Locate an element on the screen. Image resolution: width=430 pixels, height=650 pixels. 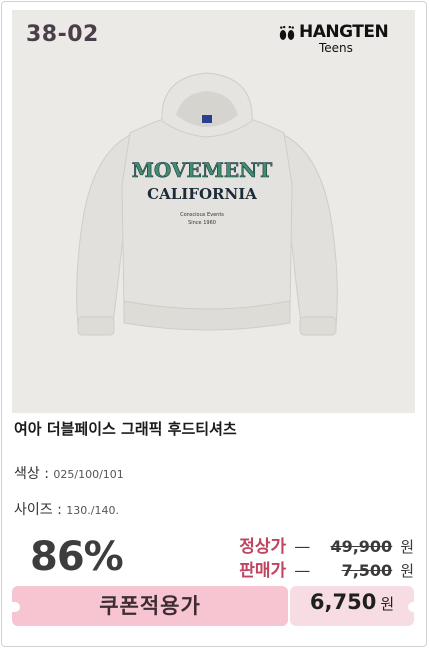
color-label: 색상 is located at coordinates (27, 474).